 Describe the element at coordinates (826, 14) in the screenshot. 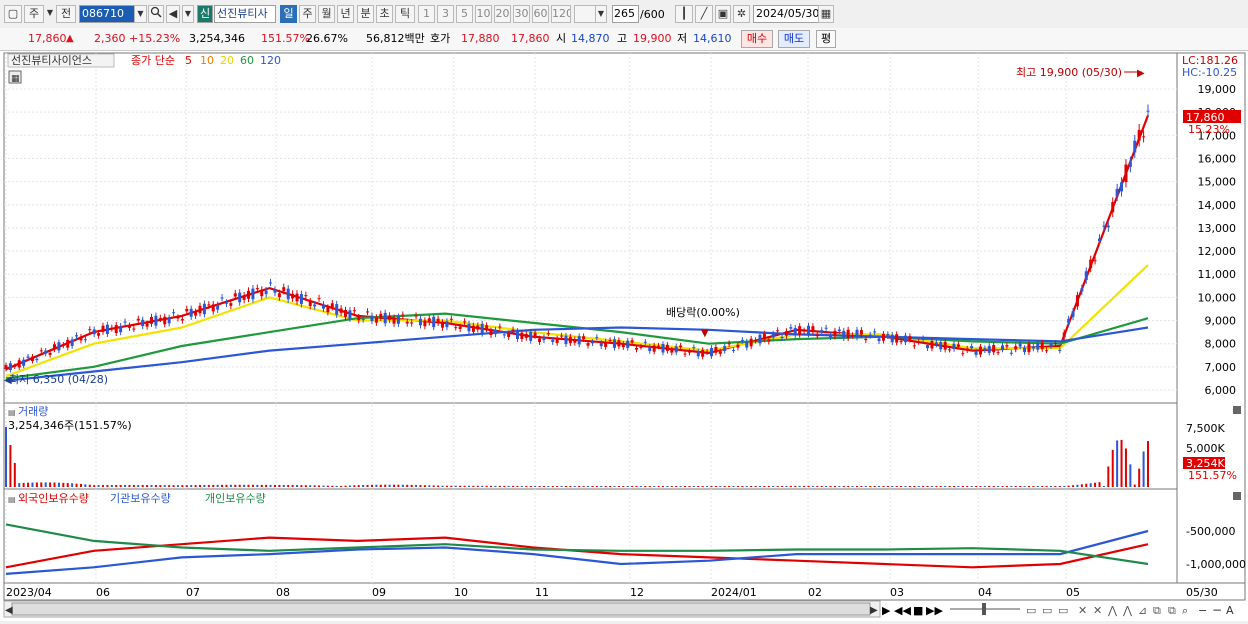

I see `calendar-icon: ▦` at that location.